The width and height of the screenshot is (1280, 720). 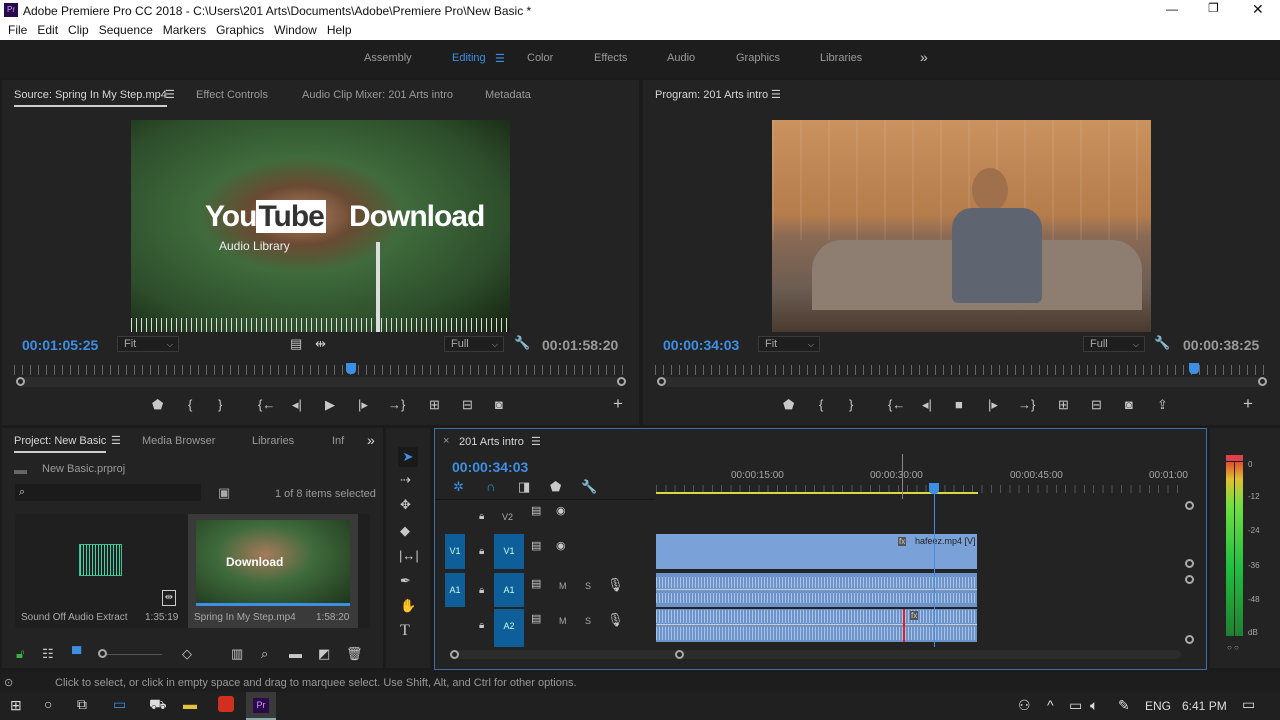 I want to click on mark-out-icon: }, so click(x=220, y=405).